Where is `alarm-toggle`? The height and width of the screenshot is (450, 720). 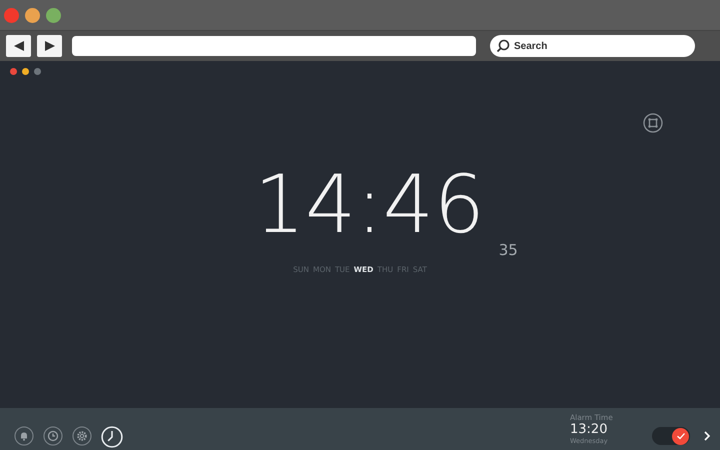 alarm-toggle is located at coordinates (671, 436).